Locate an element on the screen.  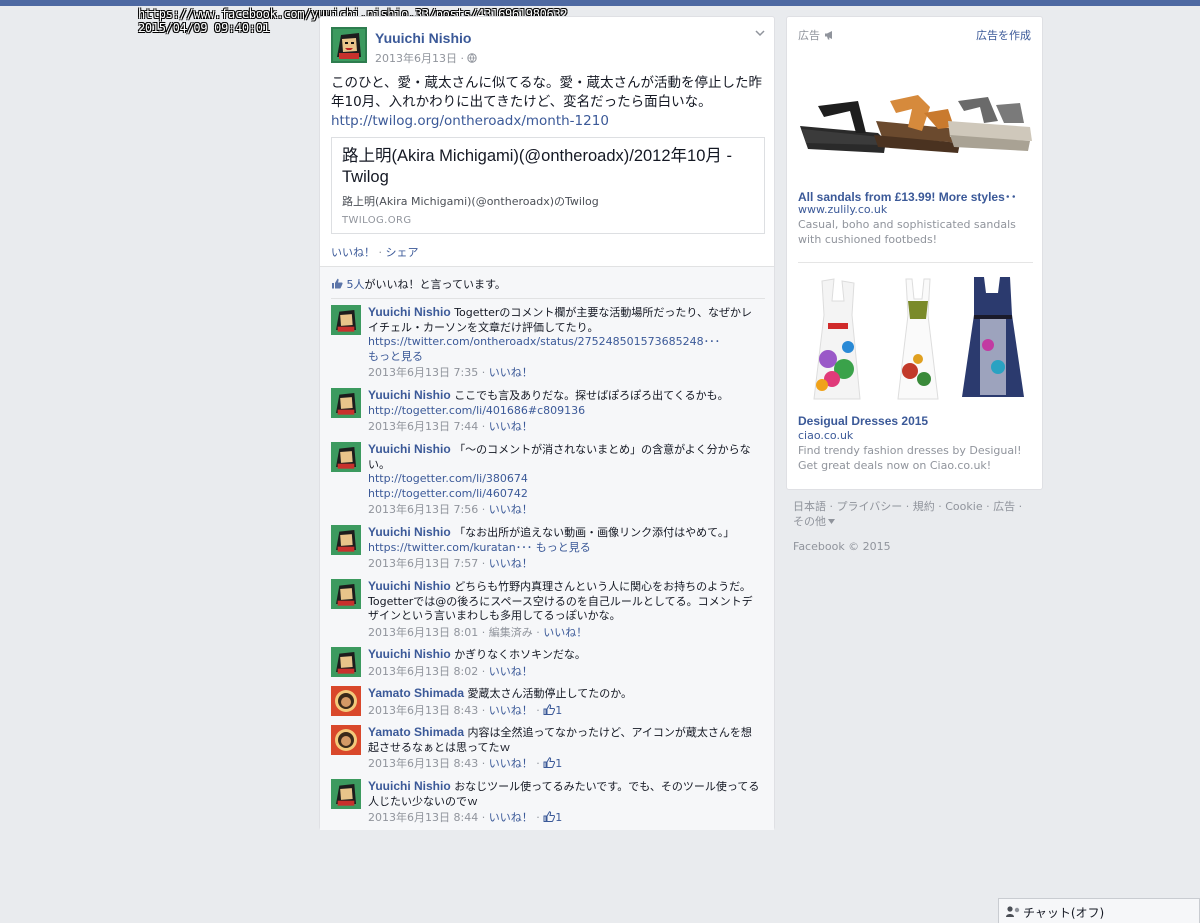
chat-bar: チャット(オフ) is located at coordinates (1099, 910).